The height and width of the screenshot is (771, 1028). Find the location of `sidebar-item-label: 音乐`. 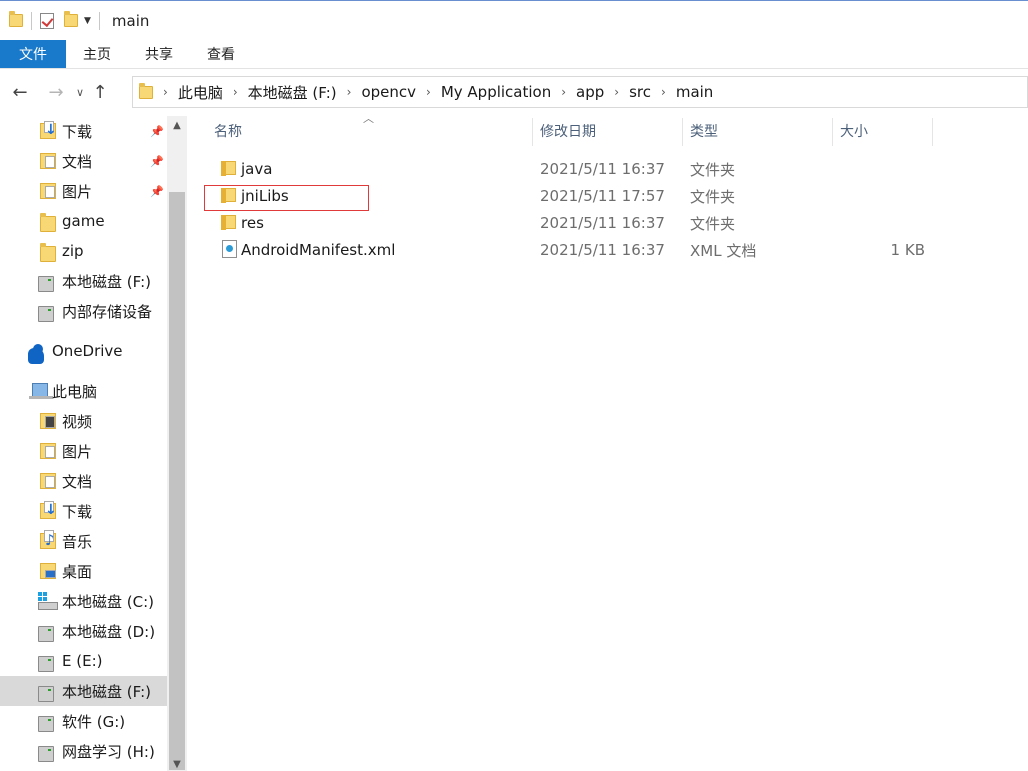

sidebar-item-label: 音乐 is located at coordinates (77, 541).